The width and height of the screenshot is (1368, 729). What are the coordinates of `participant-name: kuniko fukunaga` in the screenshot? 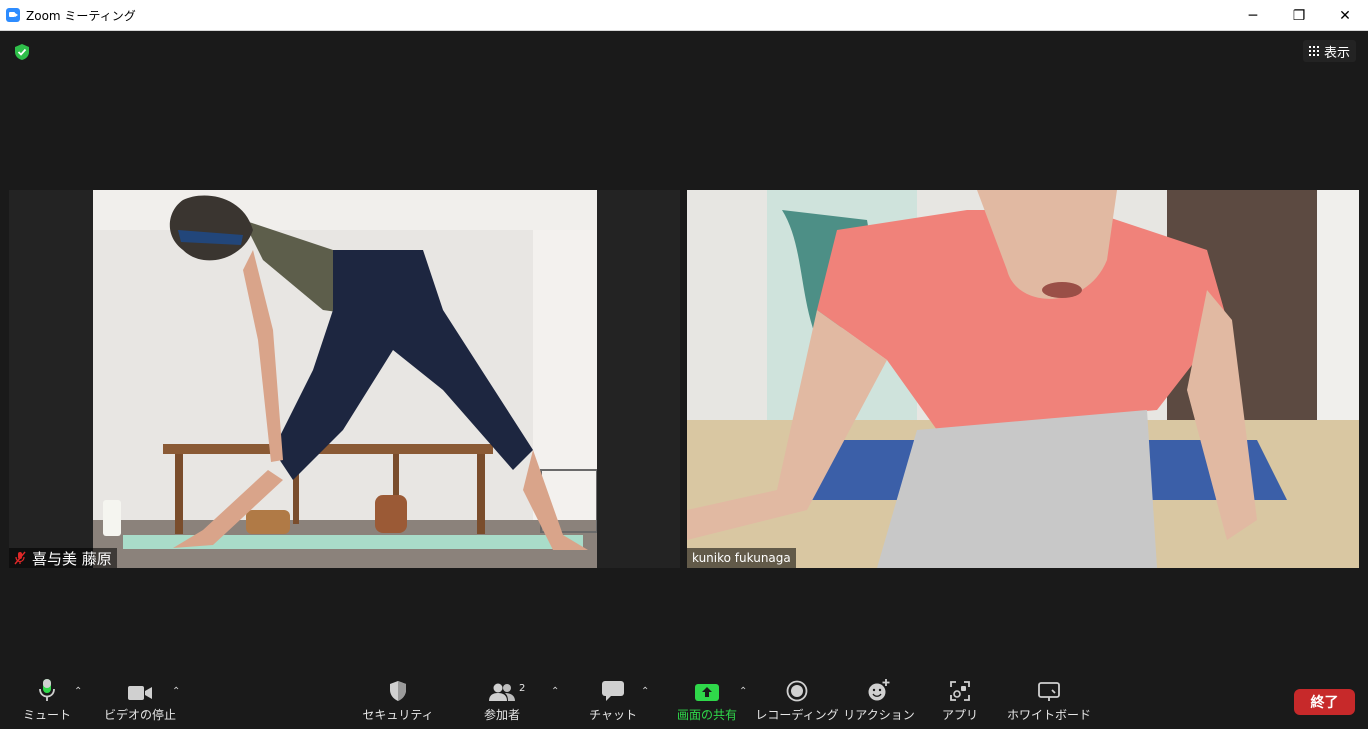 It's located at (741, 558).